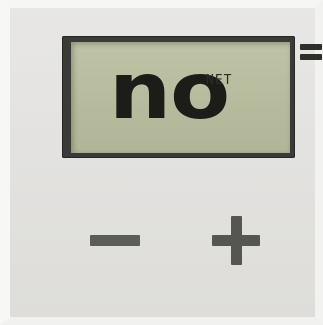 The image size is (323, 325). Describe the element at coordinates (236, 240) in the screenshot. I see `plus-icon-vertical` at that location.